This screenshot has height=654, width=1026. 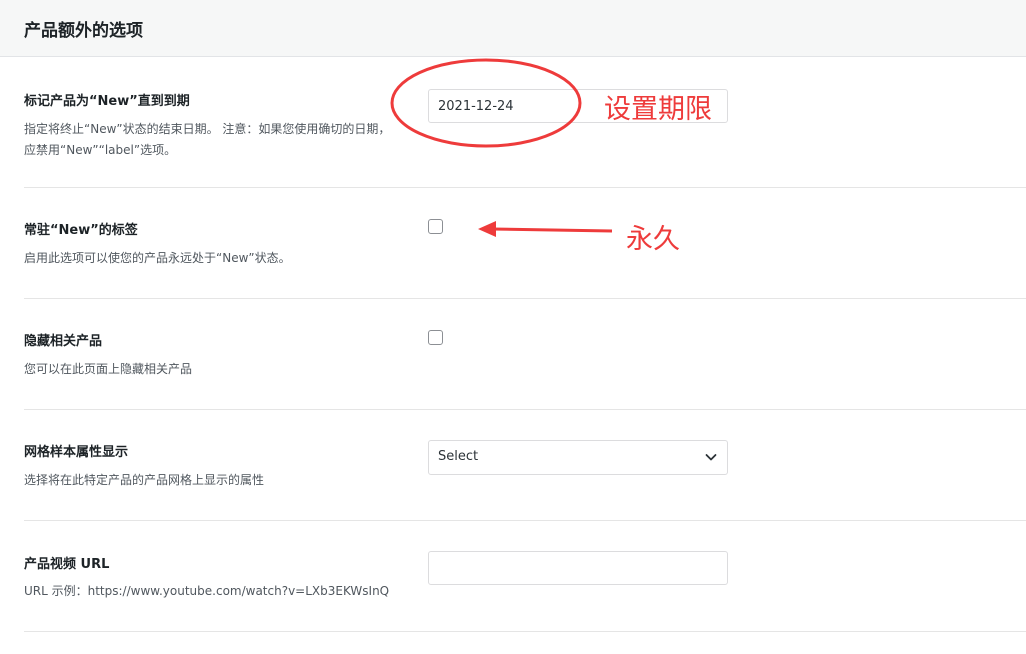 What do you see at coordinates (435, 337) in the screenshot?
I see `hide-related-checkbox` at bounding box center [435, 337].